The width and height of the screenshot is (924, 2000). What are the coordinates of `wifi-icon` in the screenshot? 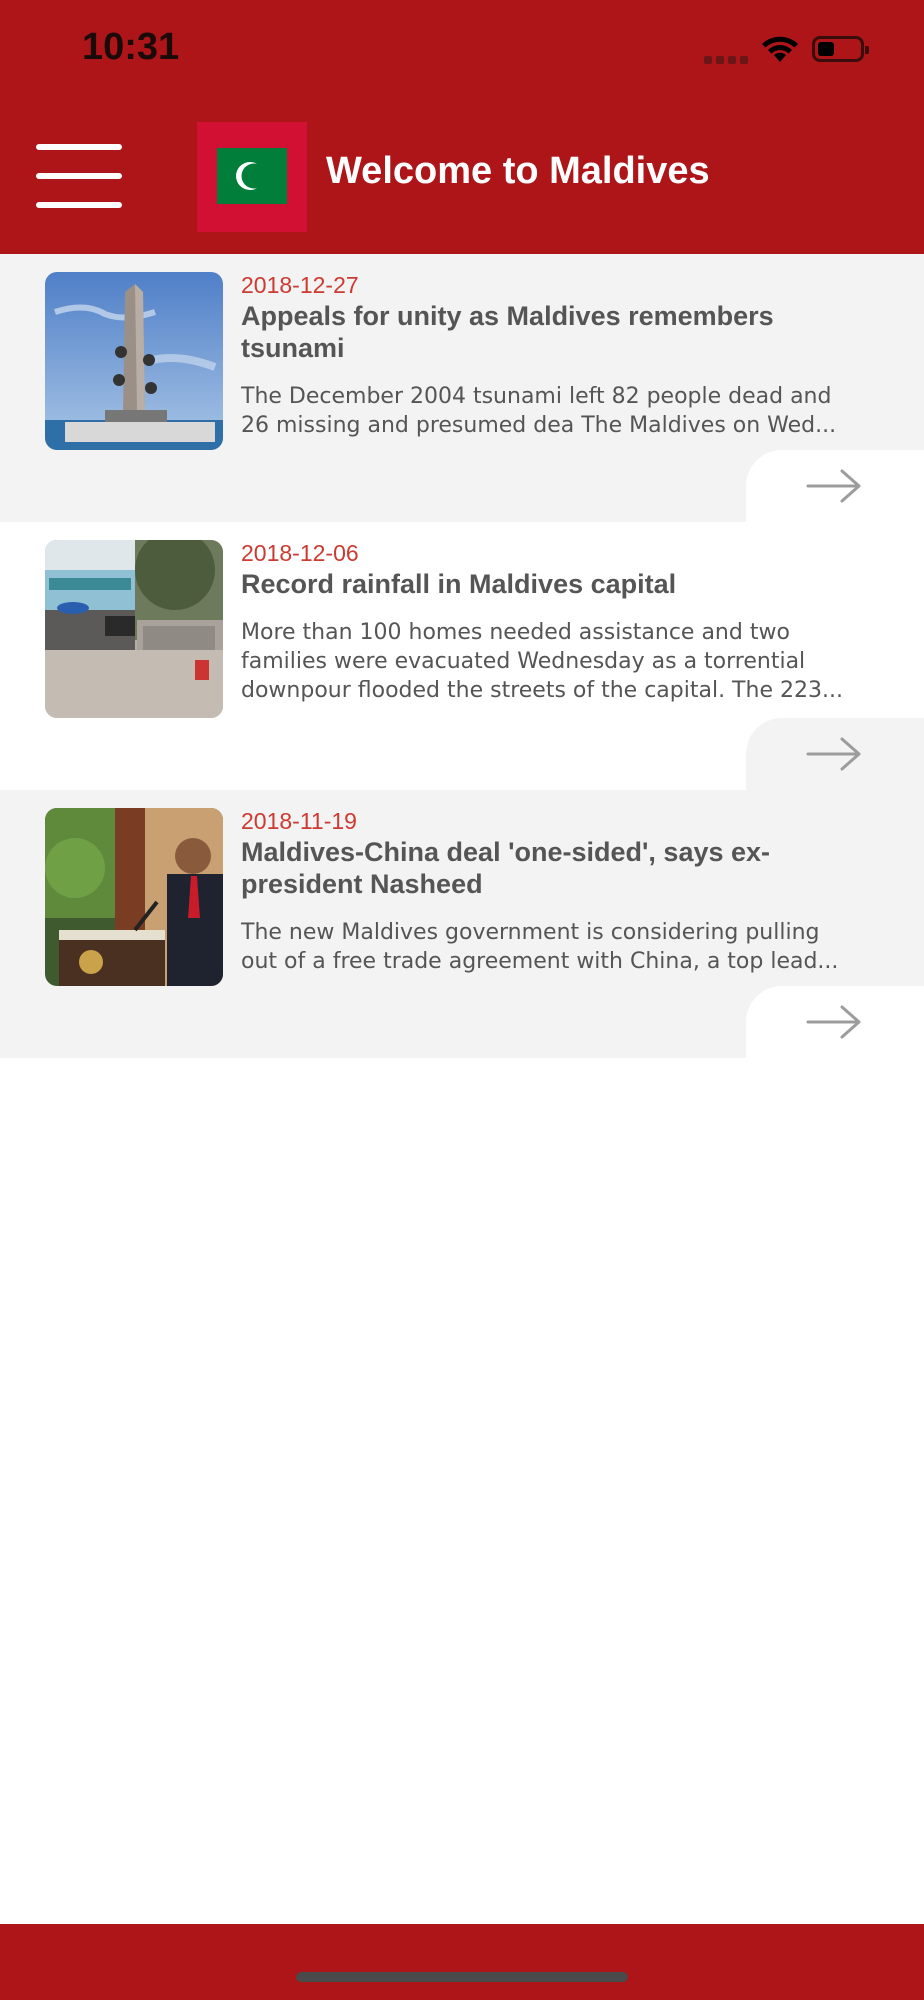 It's located at (780, 49).